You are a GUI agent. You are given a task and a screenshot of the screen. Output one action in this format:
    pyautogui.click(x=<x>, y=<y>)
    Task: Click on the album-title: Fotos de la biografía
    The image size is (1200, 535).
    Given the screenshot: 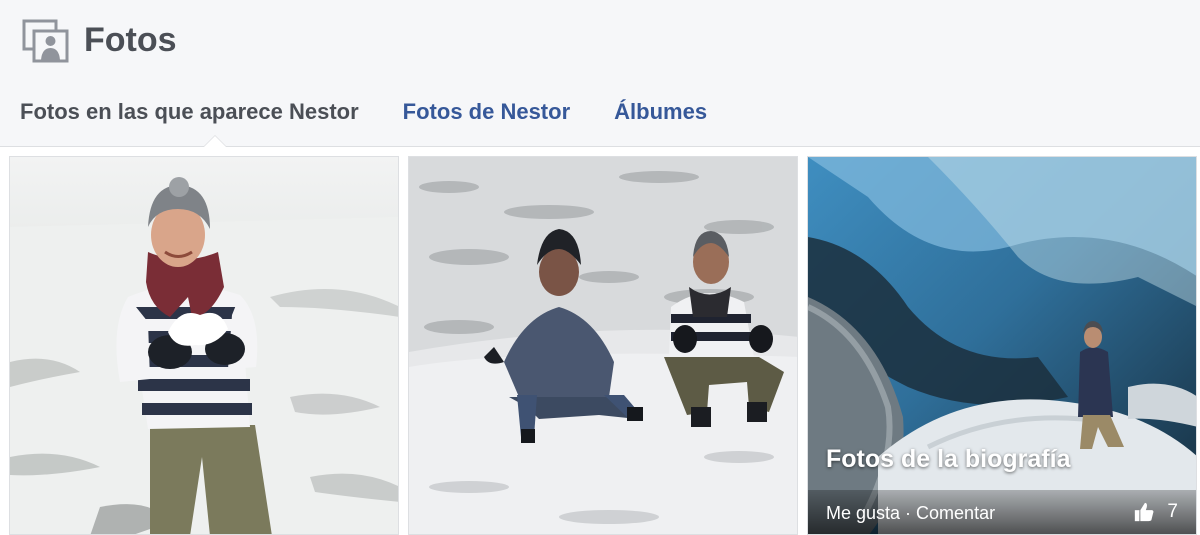 What is the action you would take?
    pyautogui.click(x=948, y=459)
    